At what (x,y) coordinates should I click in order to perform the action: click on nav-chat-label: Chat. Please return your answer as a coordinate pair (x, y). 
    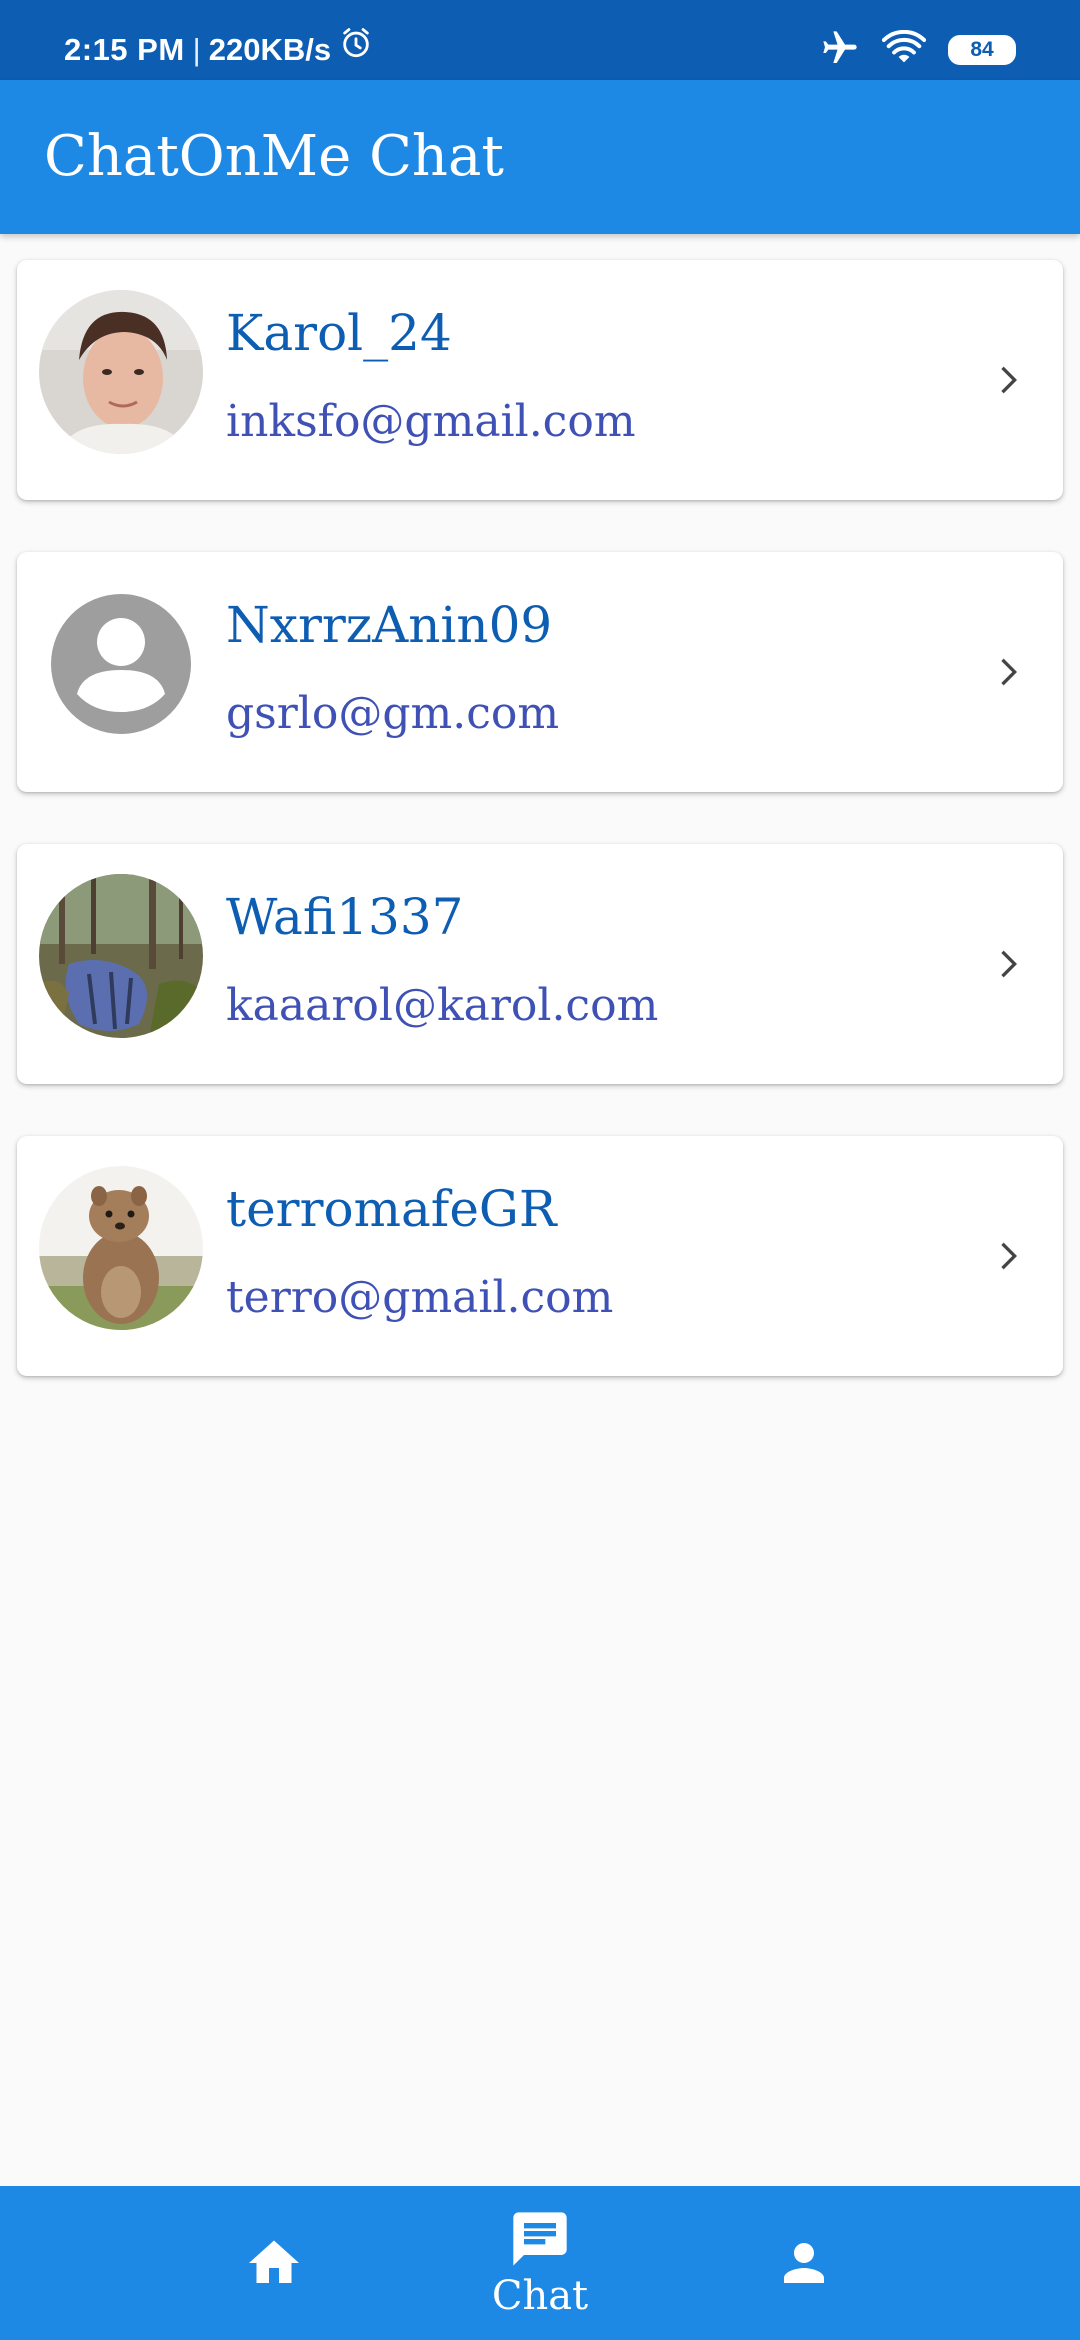
    Looking at the image, I should click on (540, 2296).